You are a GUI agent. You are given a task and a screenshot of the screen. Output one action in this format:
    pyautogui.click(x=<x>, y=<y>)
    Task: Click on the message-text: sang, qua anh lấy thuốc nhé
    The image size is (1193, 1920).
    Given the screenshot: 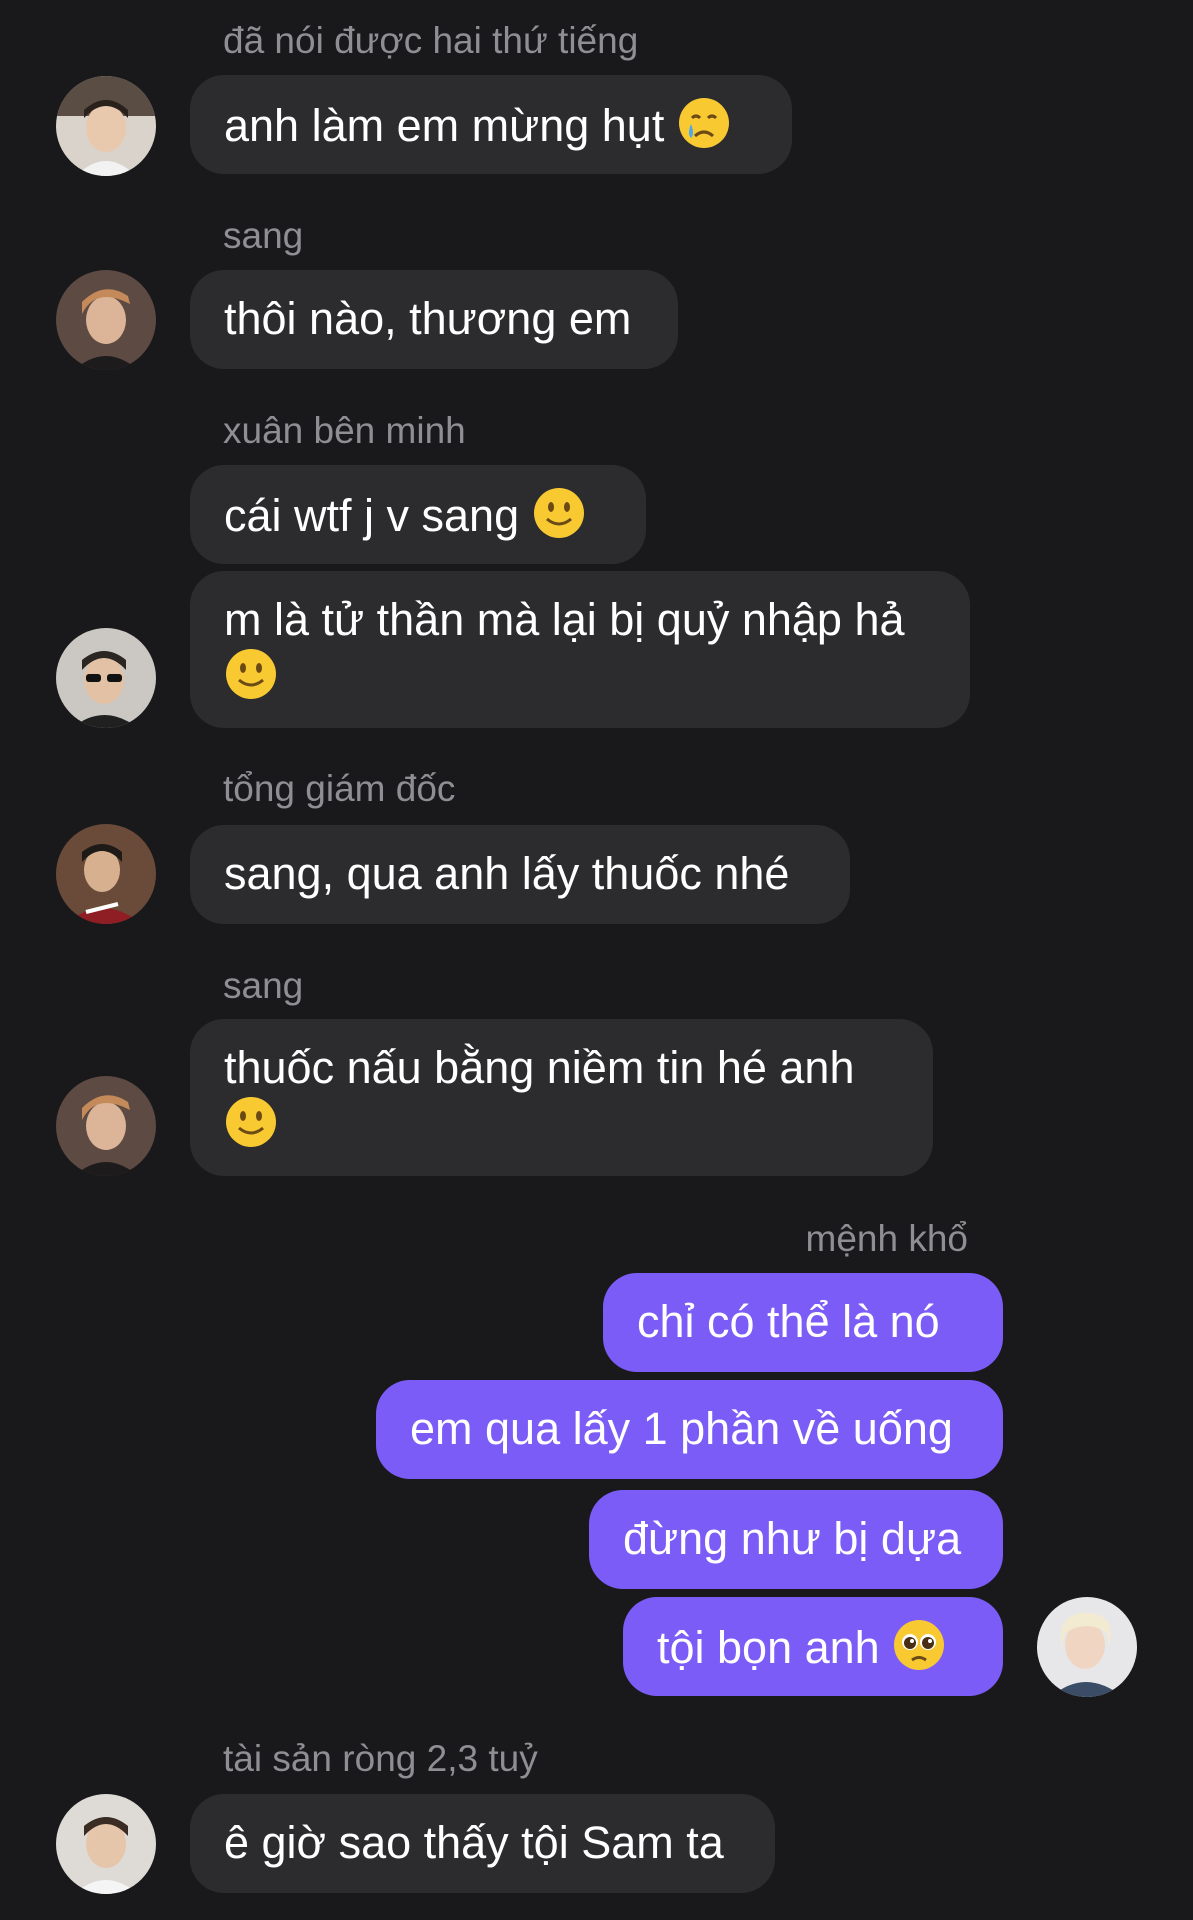 What is the action you would take?
    pyautogui.click(x=507, y=873)
    